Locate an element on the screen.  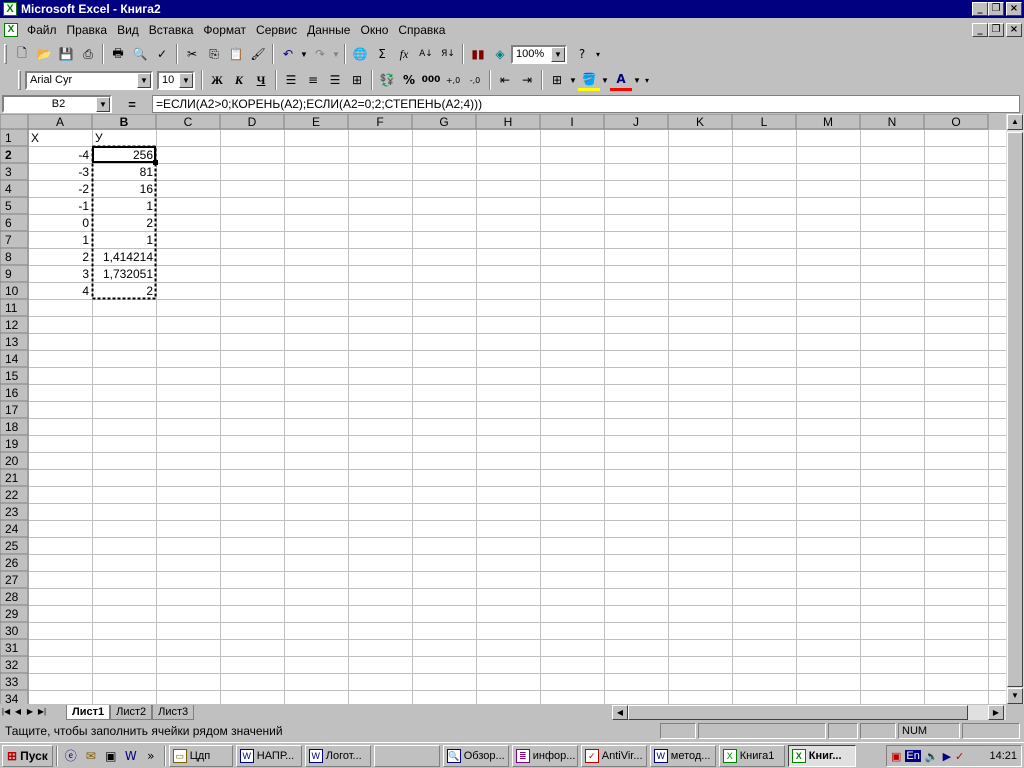
save-icon: 💾 is located at coordinates (66, 54).